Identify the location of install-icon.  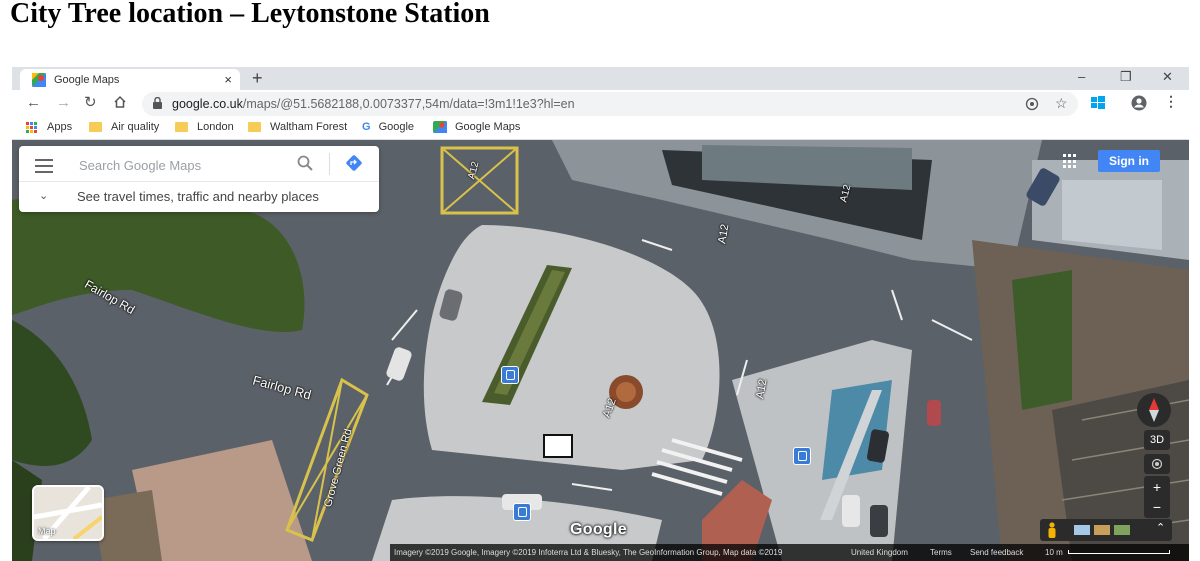
(1032, 104).